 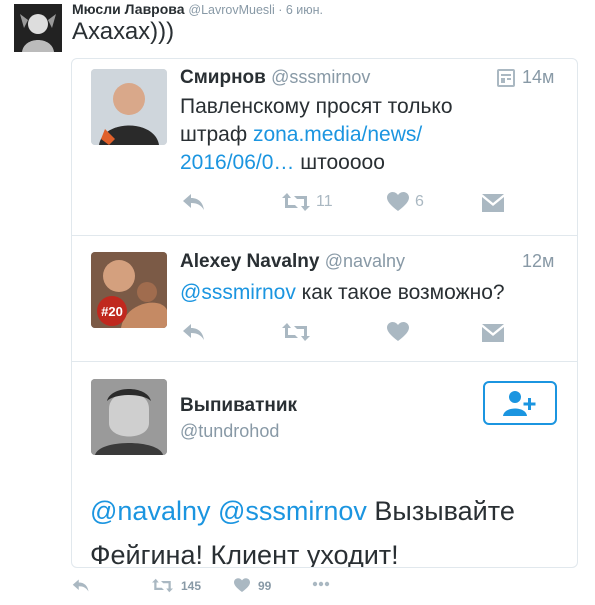 I want to click on tweet-author: Alexey Navalny @navalny, so click(x=292, y=262).